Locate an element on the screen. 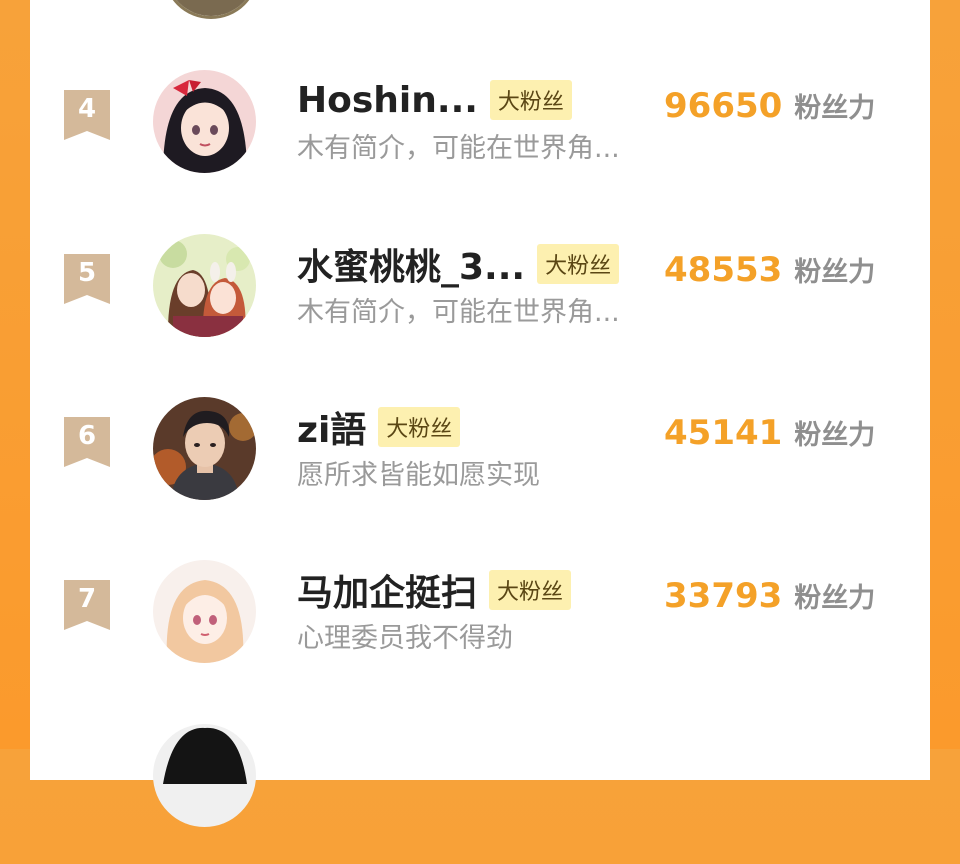 The width and height of the screenshot is (960, 864). user-bio: 心理委员我不得劲 is located at coordinates (405, 638).